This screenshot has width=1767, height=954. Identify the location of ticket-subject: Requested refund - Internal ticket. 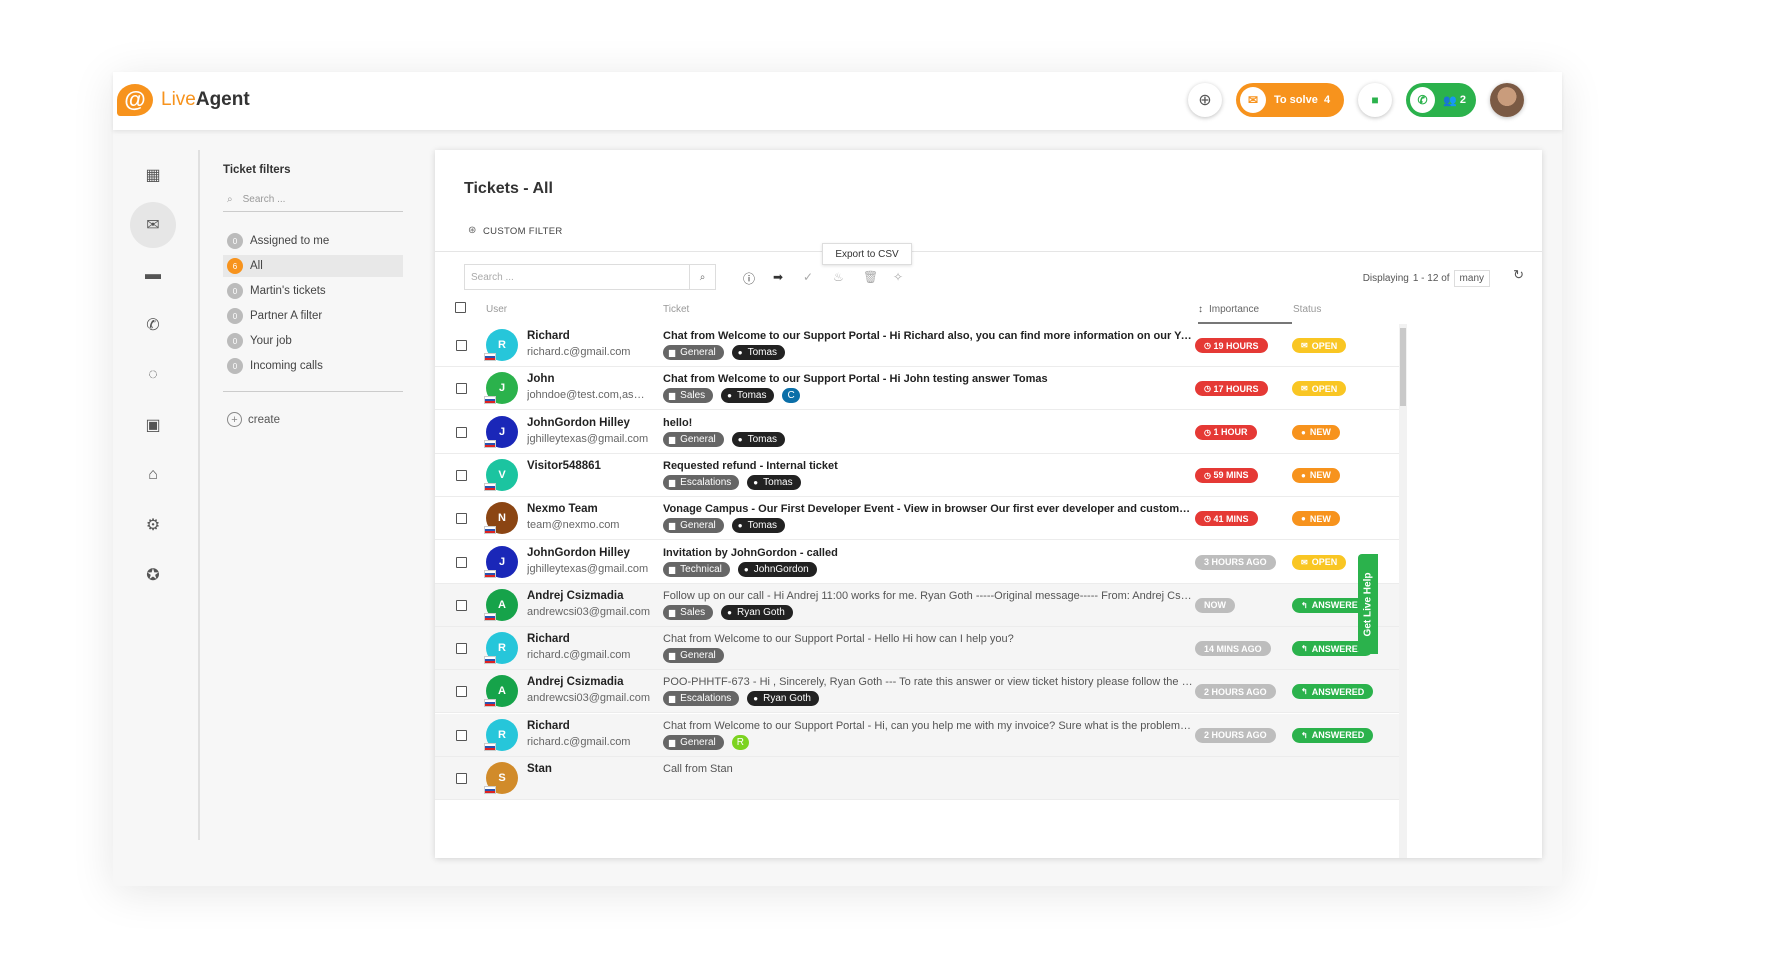
(928, 466).